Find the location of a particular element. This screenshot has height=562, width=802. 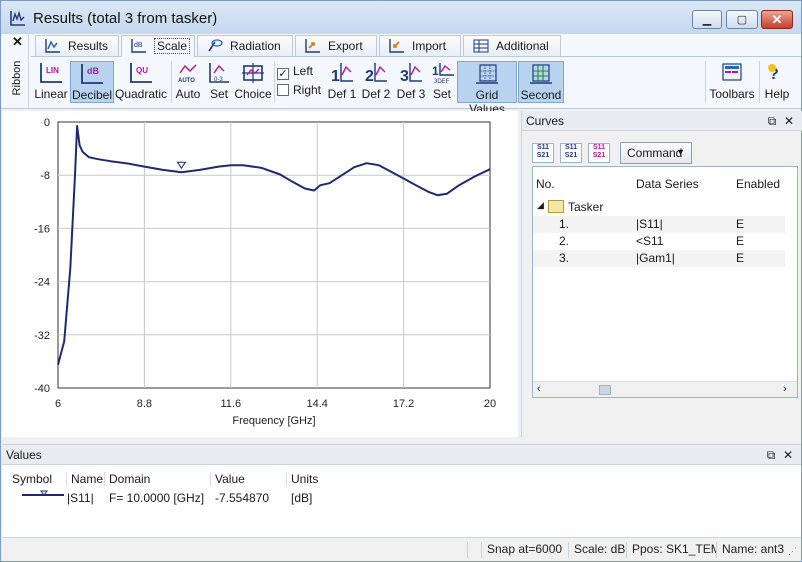

set-def-button: 1 3DEF Set is located at coordinates (442, 82).